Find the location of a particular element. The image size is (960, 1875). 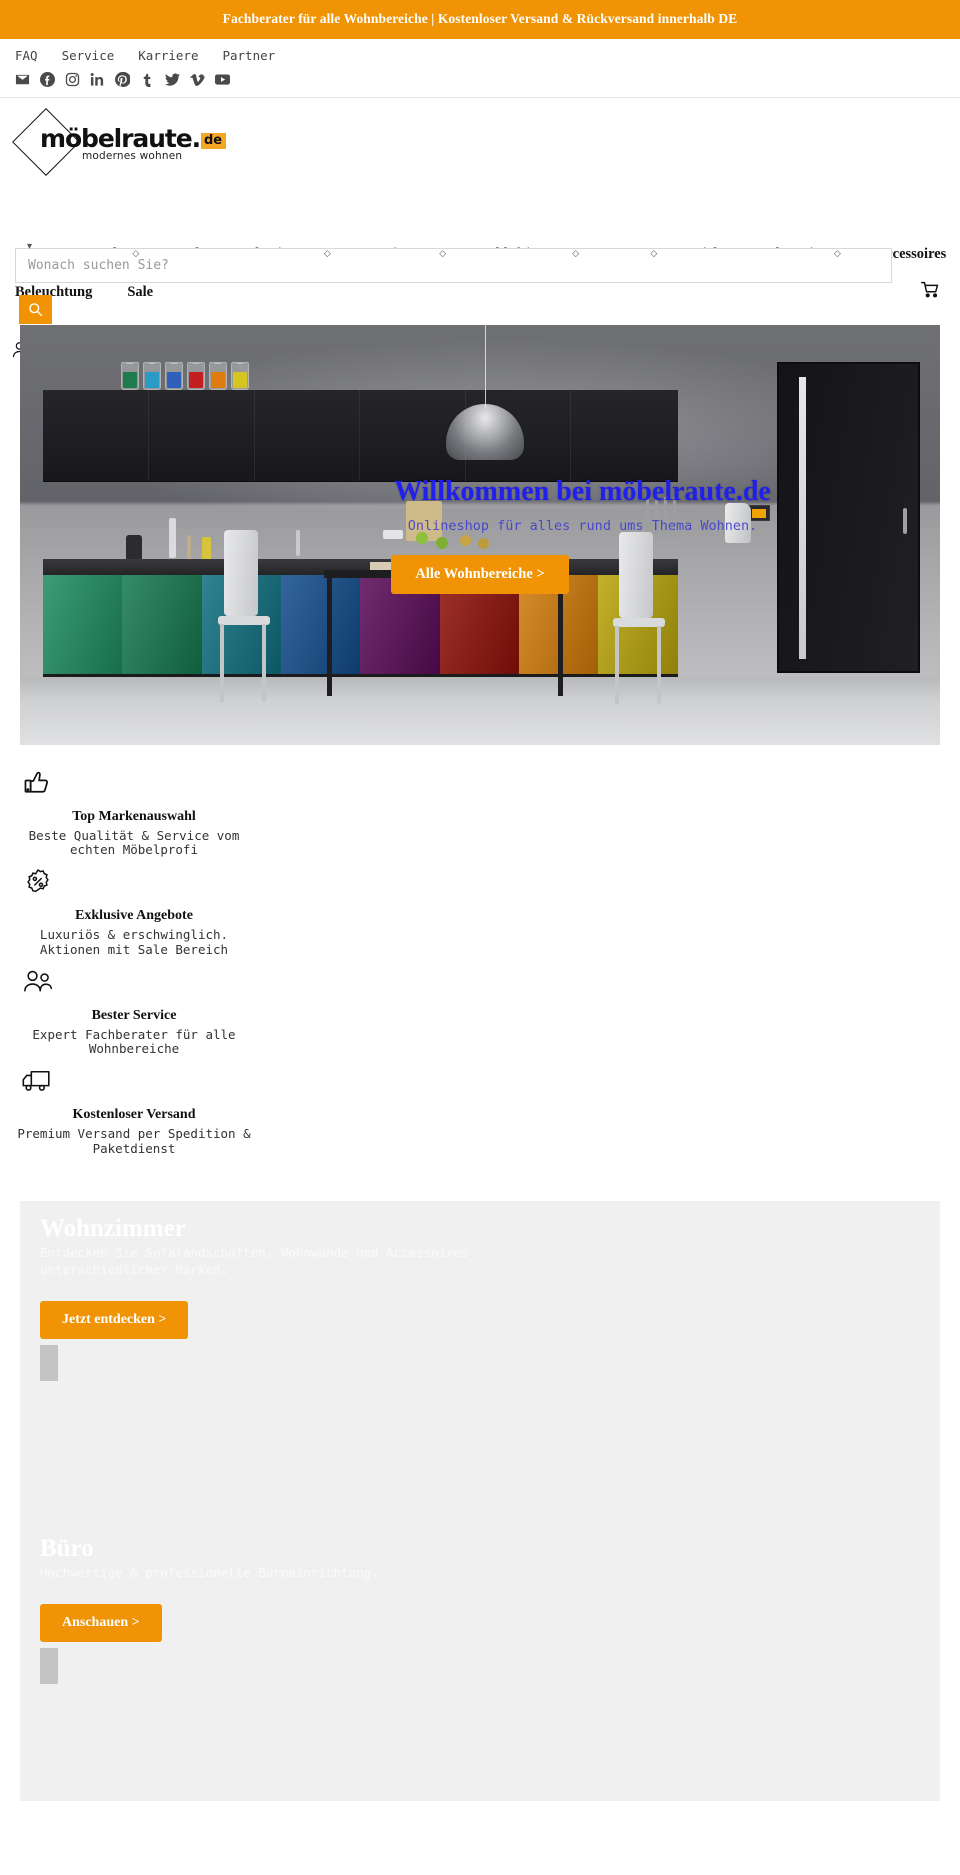

benefit-title: Bester Service is located at coordinates (134, 1015).